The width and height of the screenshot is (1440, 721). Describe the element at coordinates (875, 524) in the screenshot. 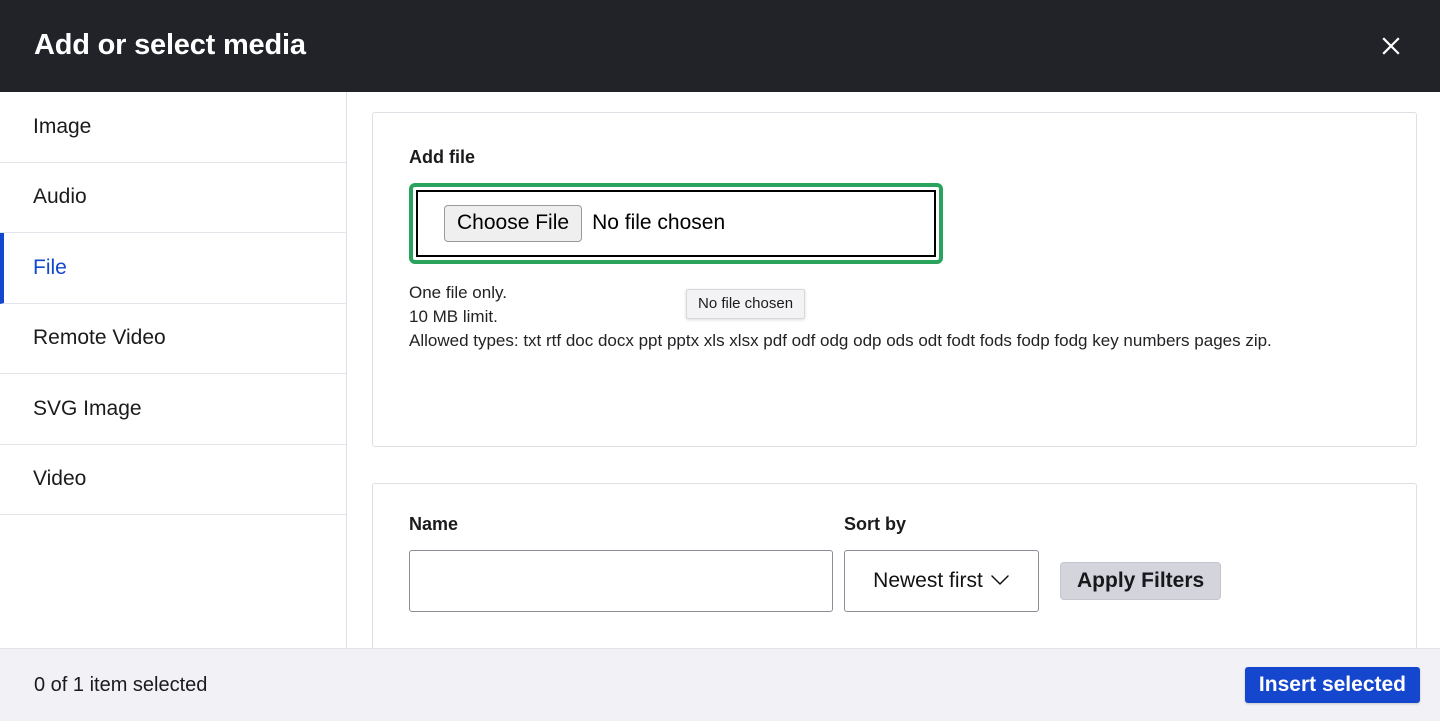

I see `sort-by-label: Sort by` at that location.